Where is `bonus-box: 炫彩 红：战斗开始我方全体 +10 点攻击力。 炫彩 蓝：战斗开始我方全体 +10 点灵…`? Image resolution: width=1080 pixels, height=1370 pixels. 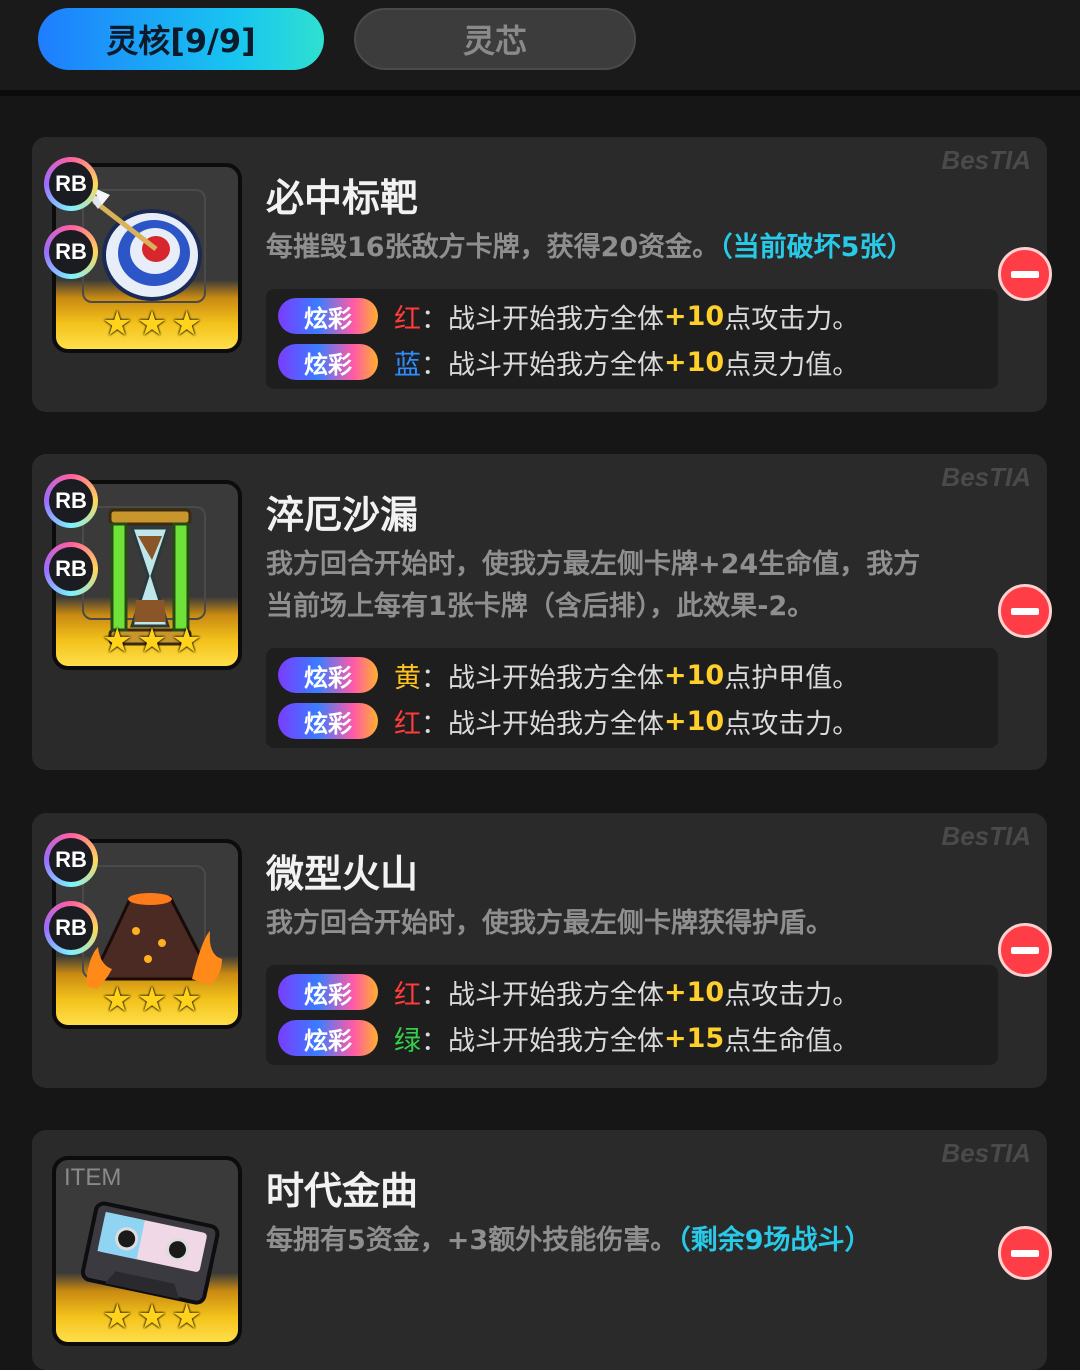
bonus-box: 炫彩 红：战斗开始我方全体 +10 点攻击力。 炫彩 蓝：战斗开始我方全体 +10 点灵… is located at coordinates (632, 339).